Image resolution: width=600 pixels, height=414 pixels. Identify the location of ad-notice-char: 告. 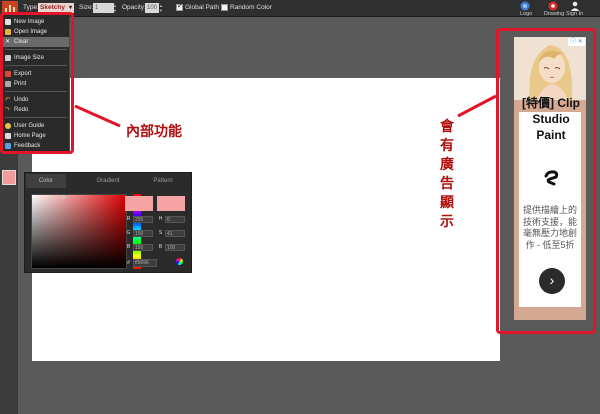
(447, 184).